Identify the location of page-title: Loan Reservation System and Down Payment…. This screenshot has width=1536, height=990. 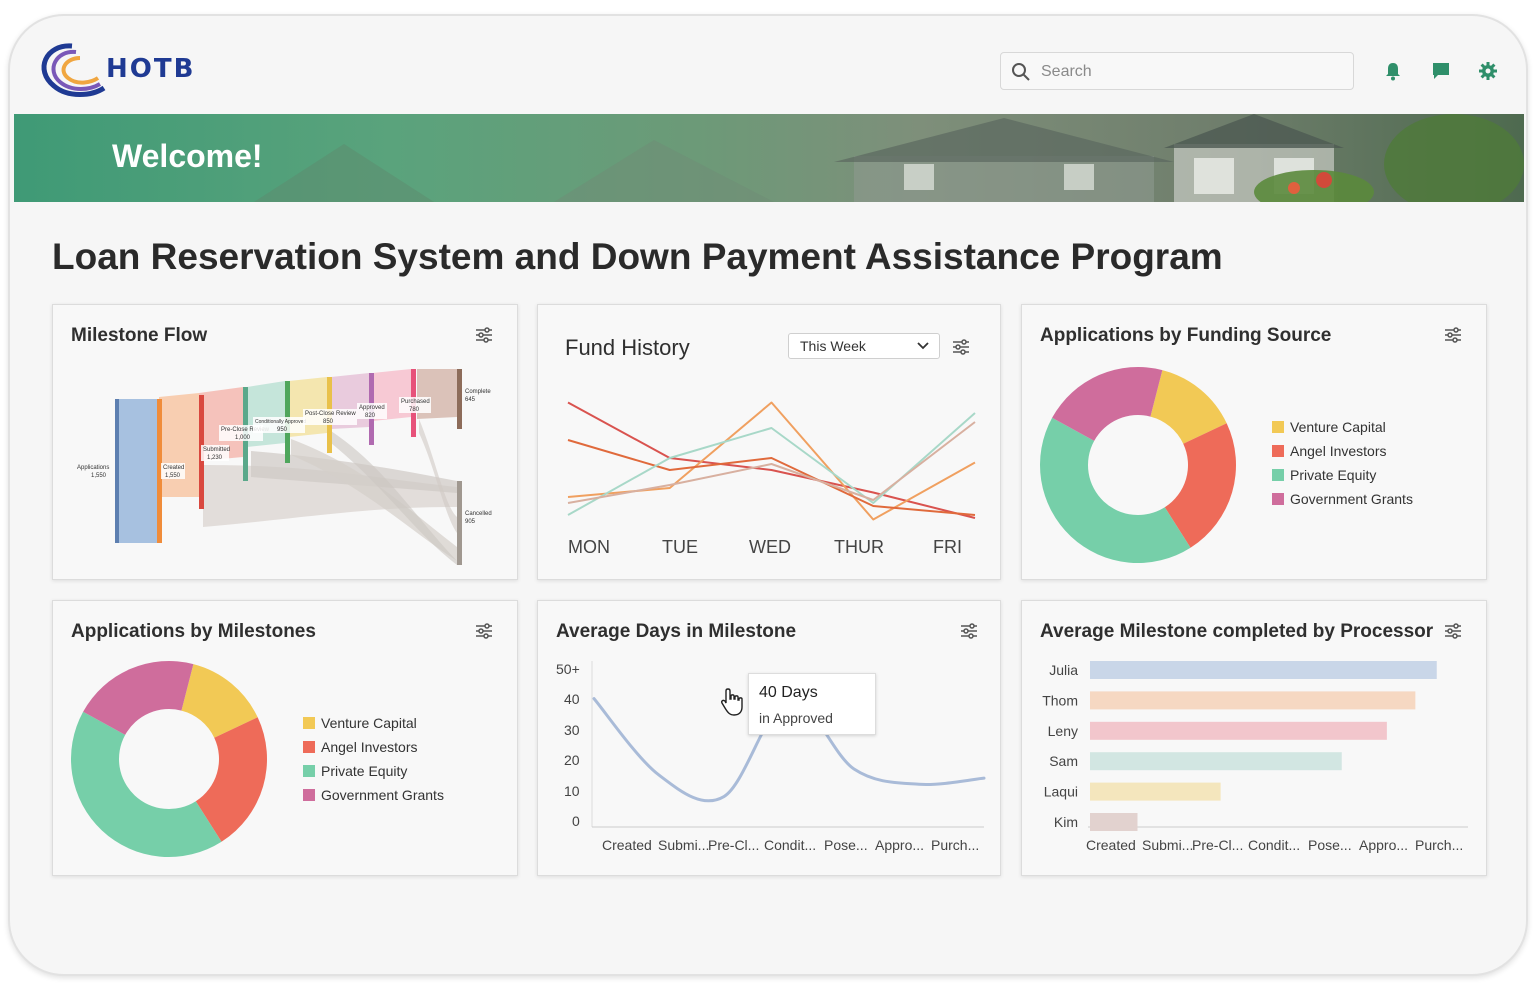
(637, 256).